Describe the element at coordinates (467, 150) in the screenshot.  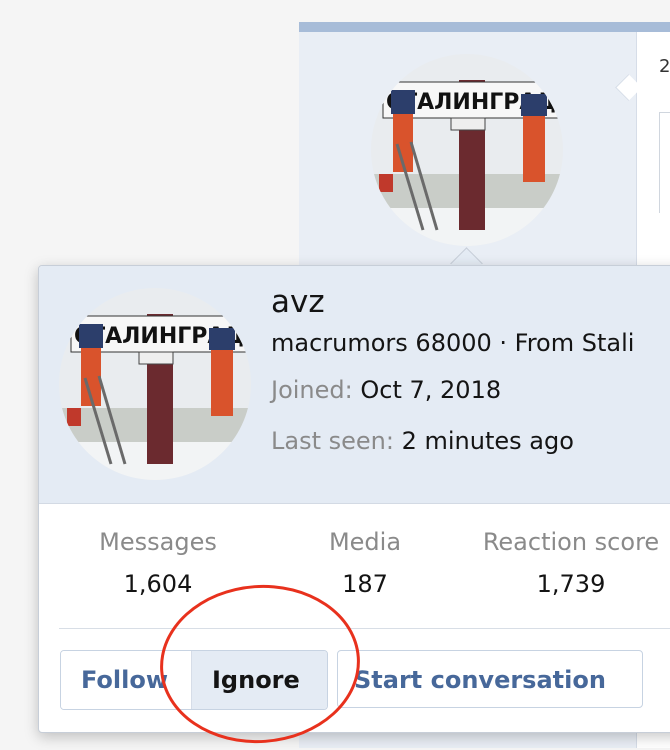
I see `post-avatar: СТАЛИНГРАД` at that location.